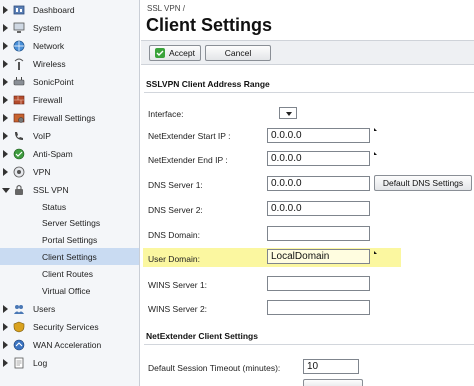 The width and height of the screenshot is (474, 386). I want to click on sidebar-item-label: Security Services, so click(66, 326).